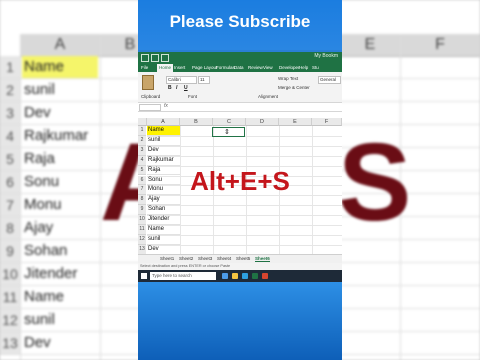 The height and width of the screenshot is (360, 480). I want to click on font-name-select: Calibri, so click(181, 80).